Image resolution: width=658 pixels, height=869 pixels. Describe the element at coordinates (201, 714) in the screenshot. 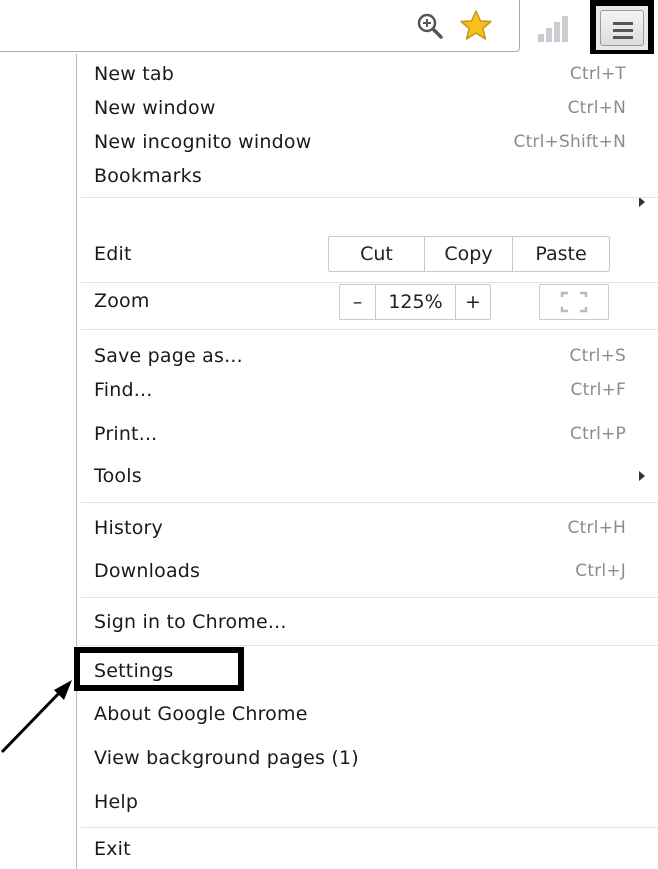

I see `menu-item-label: About Google Chrome` at that location.